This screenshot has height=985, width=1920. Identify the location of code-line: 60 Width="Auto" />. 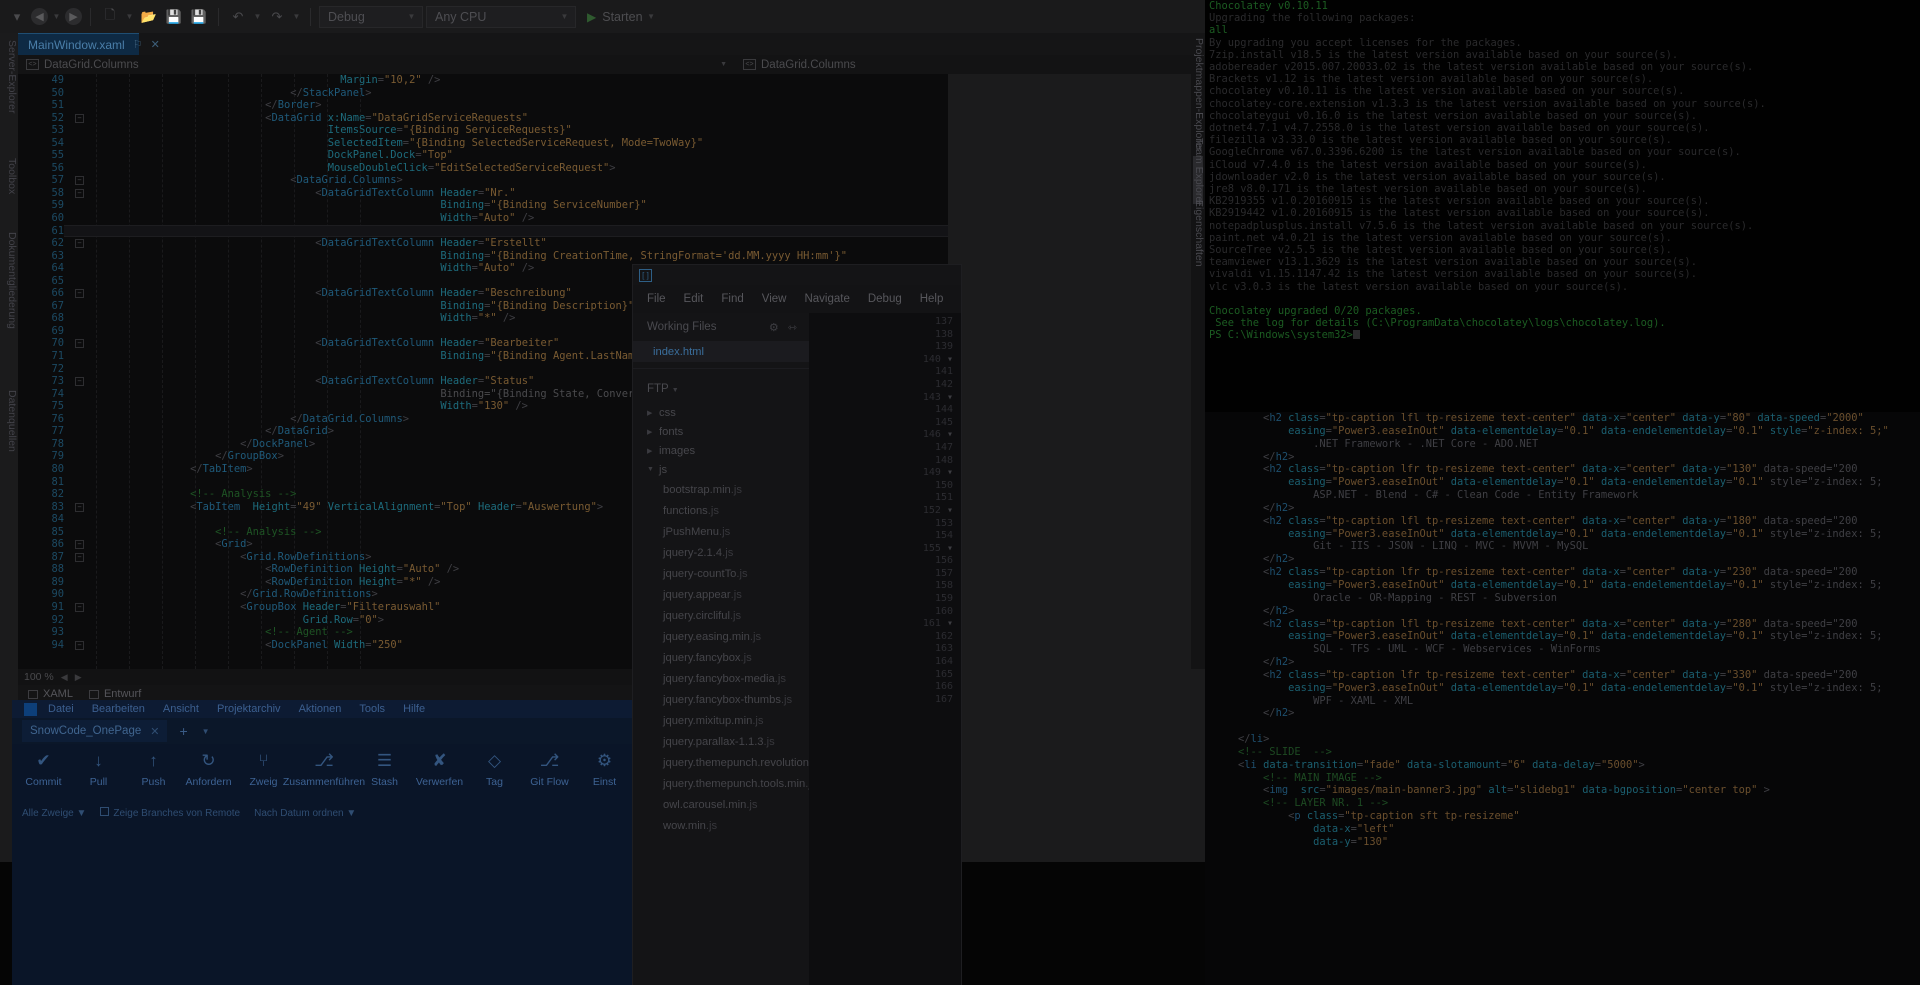
(483, 218).